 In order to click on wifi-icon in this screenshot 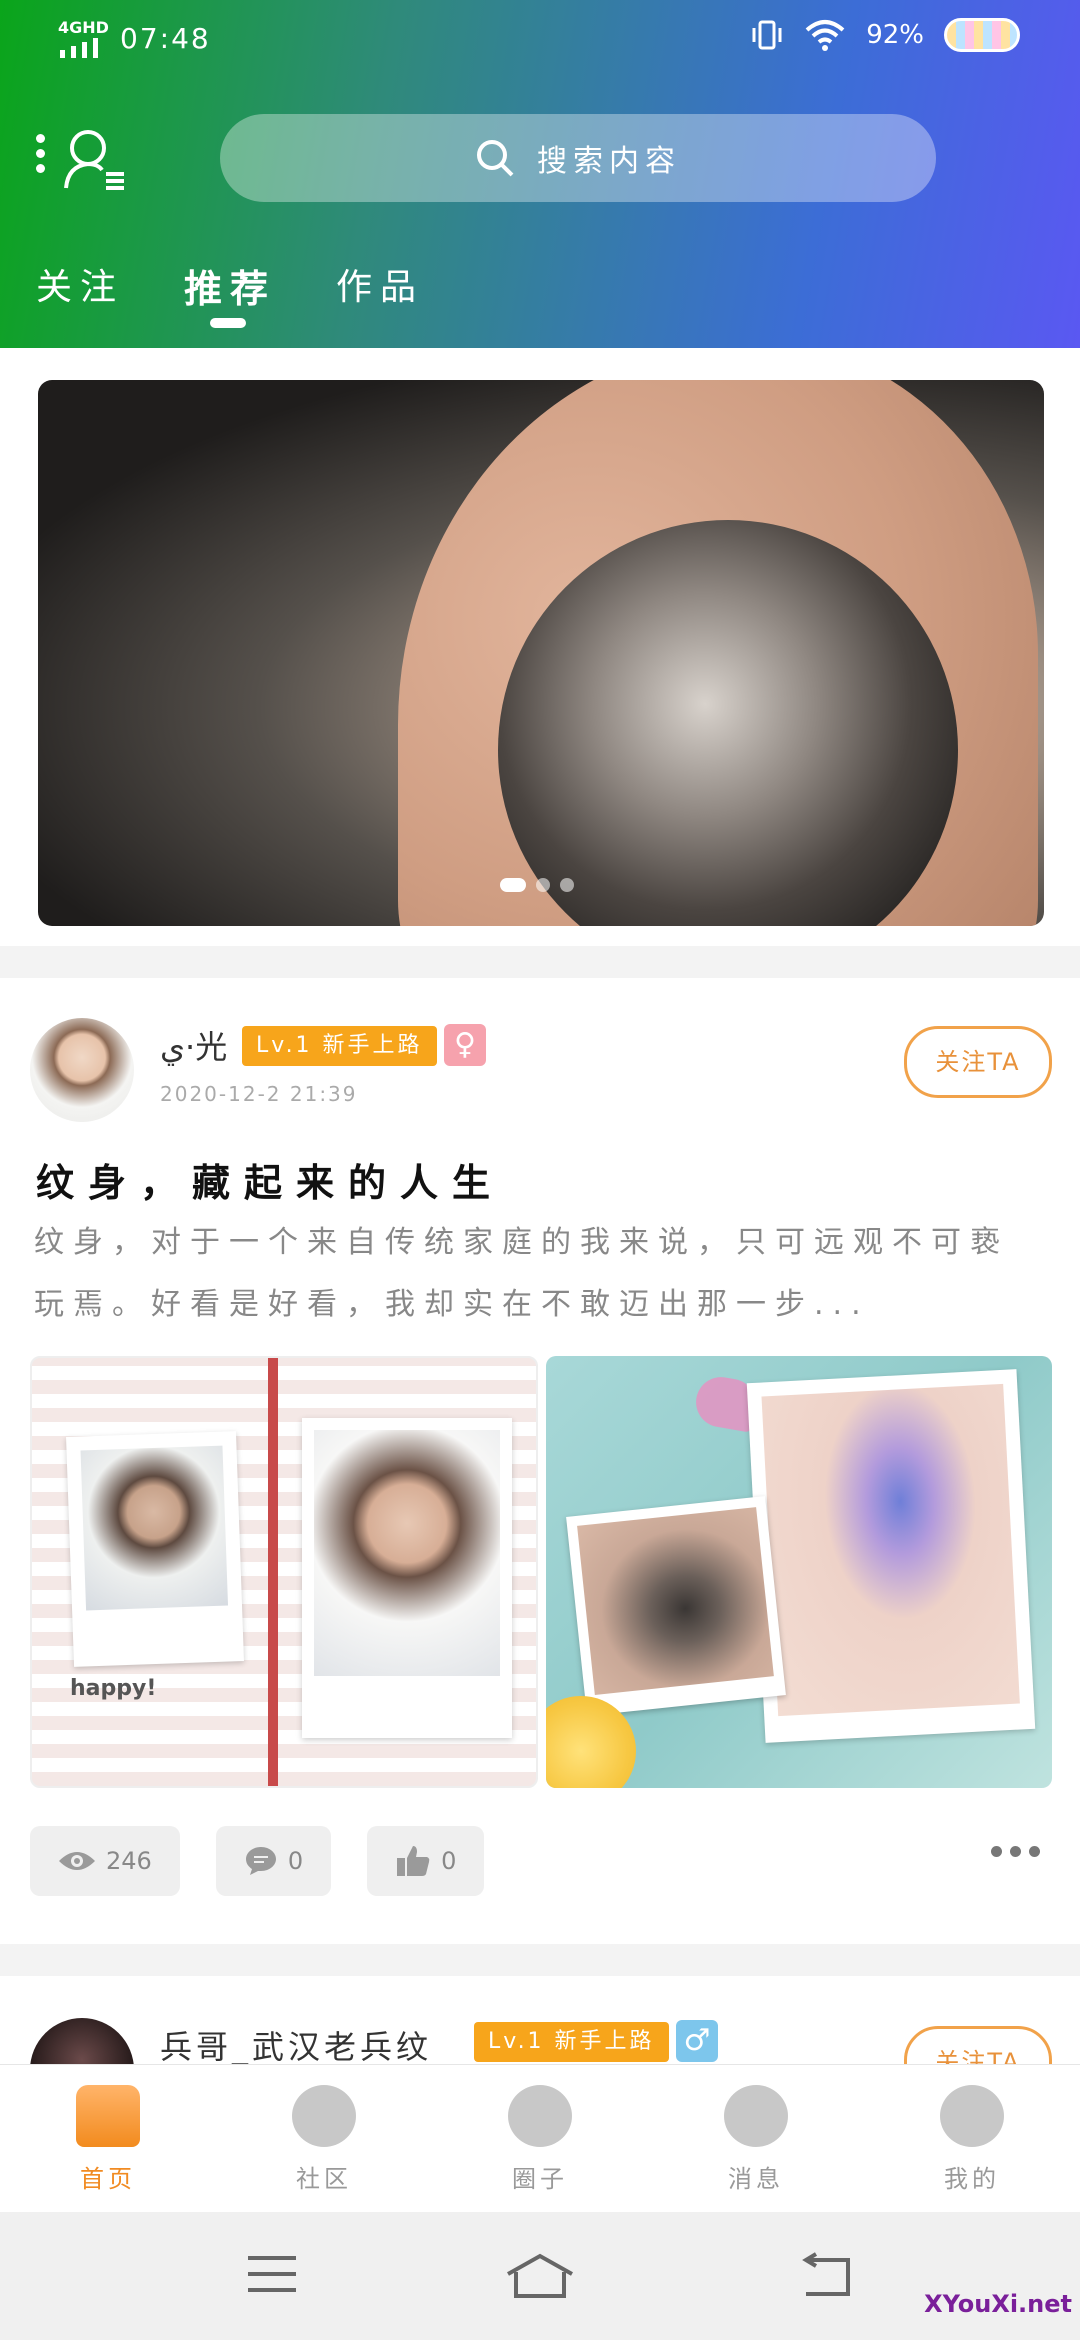, I will do `click(825, 35)`.